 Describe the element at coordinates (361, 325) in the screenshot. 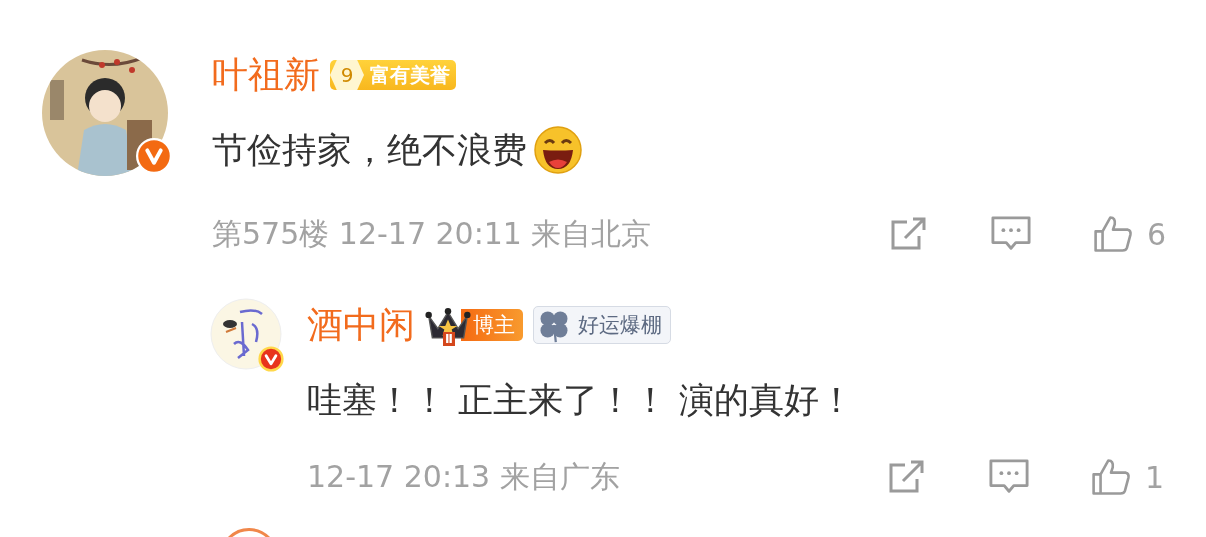

I see `user-name: 酒中闲` at that location.